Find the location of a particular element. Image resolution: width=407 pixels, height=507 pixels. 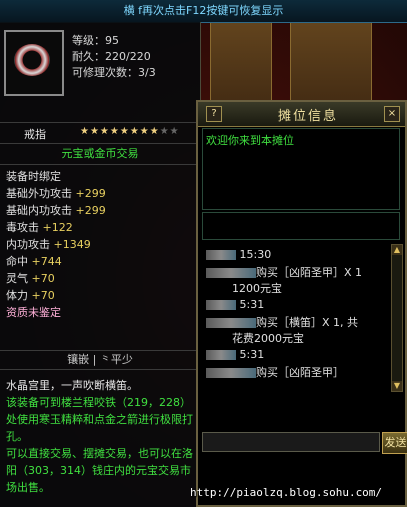

stars-empty: ★★ is located at coordinates (169, 131).